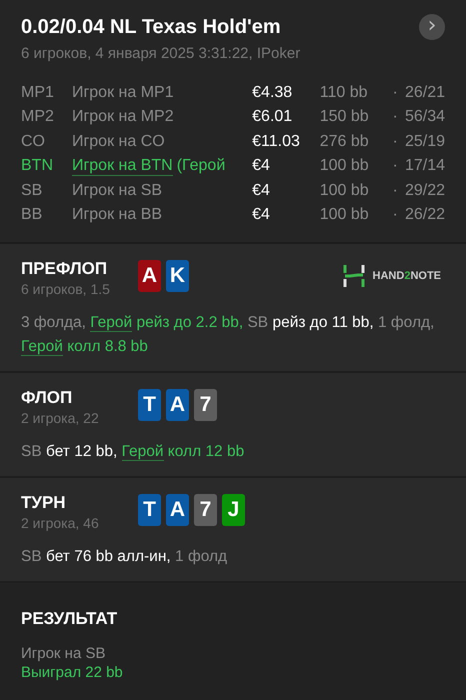  What do you see at coordinates (273, 117) in the screenshot?
I see `player-stack: €6.01` at bounding box center [273, 117].